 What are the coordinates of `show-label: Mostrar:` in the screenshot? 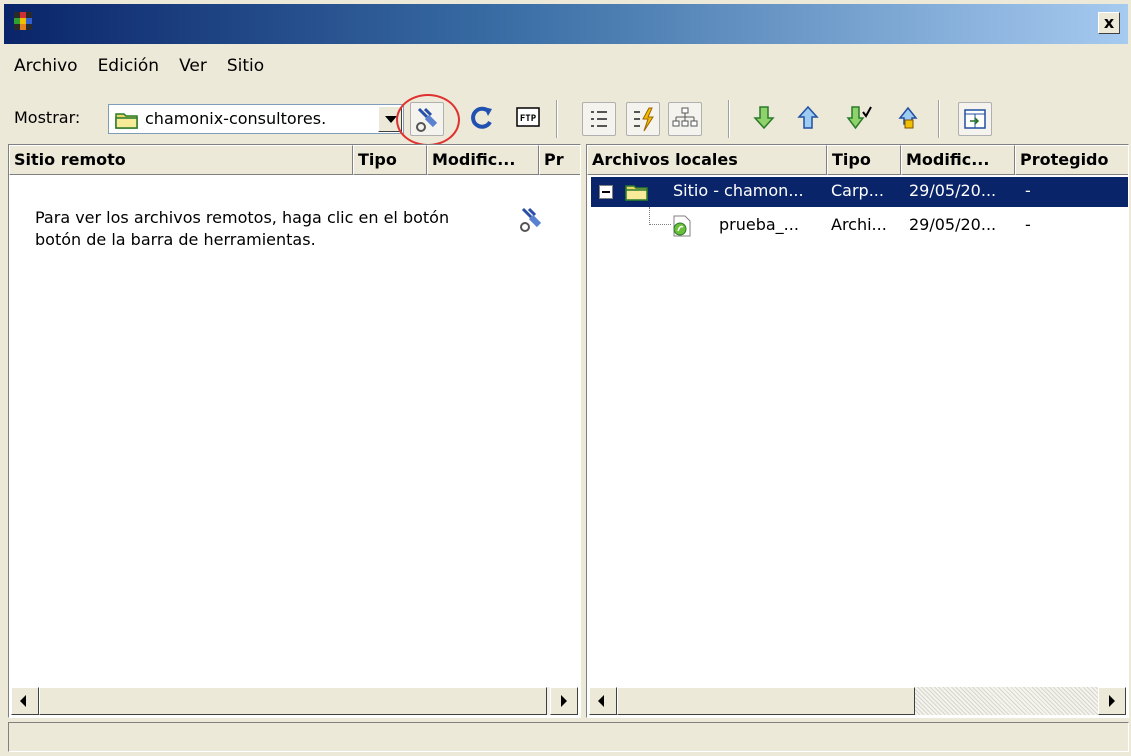 It's located at (47, 117).